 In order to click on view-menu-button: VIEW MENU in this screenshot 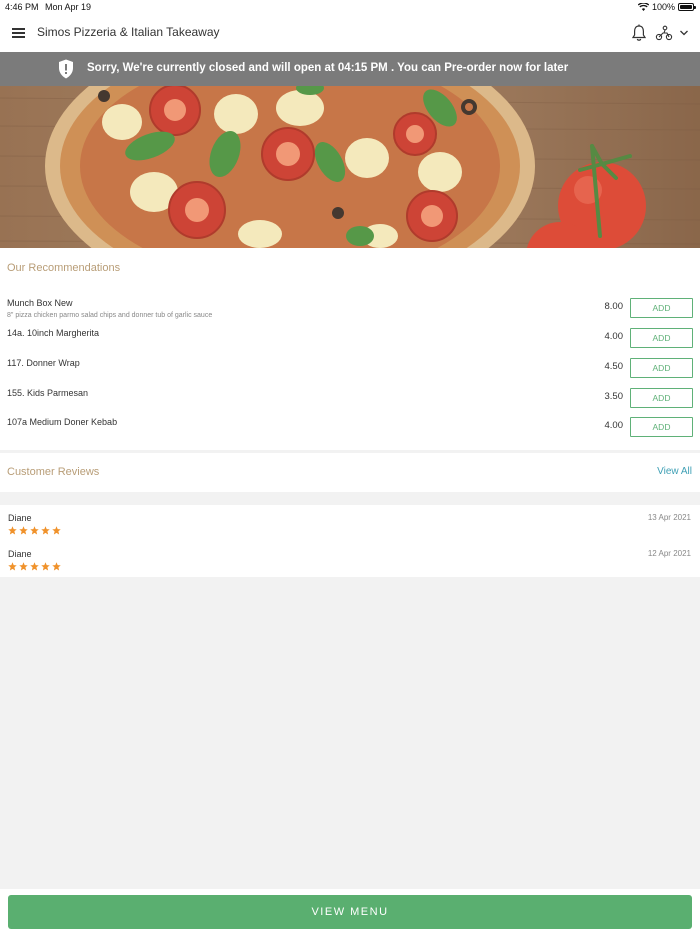, I will do `click(350, 912)`.